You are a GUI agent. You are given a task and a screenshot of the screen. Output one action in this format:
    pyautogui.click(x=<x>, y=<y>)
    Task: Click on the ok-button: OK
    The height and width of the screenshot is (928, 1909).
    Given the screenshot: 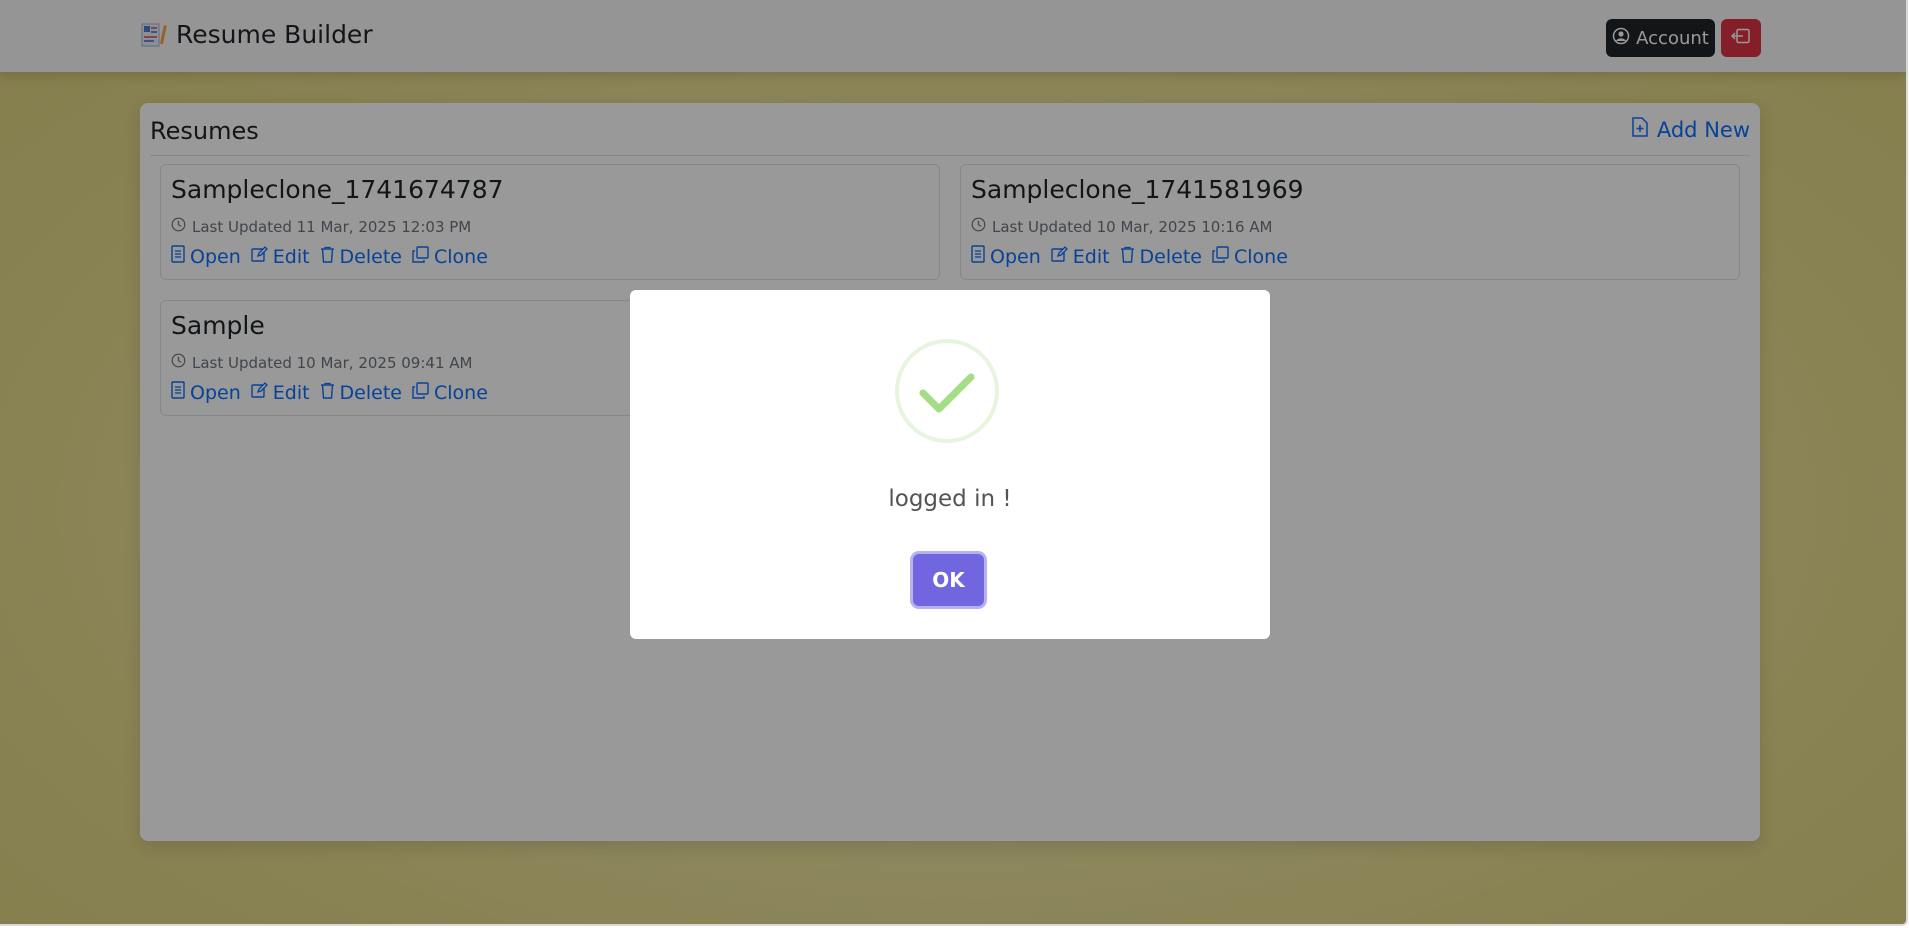 What is the action you would take?
    pyautogui.click(x=948, y=580)
    